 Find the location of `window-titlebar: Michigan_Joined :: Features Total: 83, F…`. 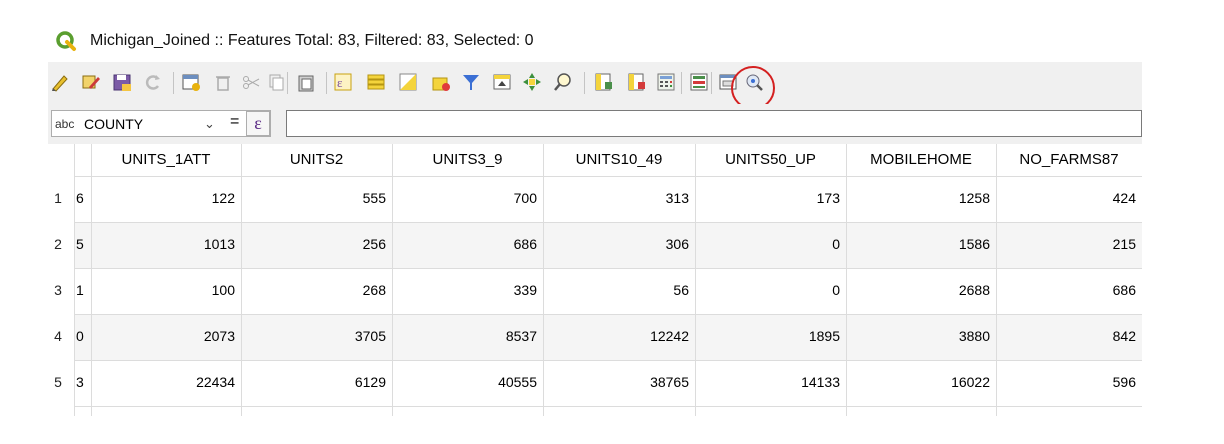

window-titlebar: Michigan_Joined :: Features Total: 83, F… is located at coordinates (612, 31).